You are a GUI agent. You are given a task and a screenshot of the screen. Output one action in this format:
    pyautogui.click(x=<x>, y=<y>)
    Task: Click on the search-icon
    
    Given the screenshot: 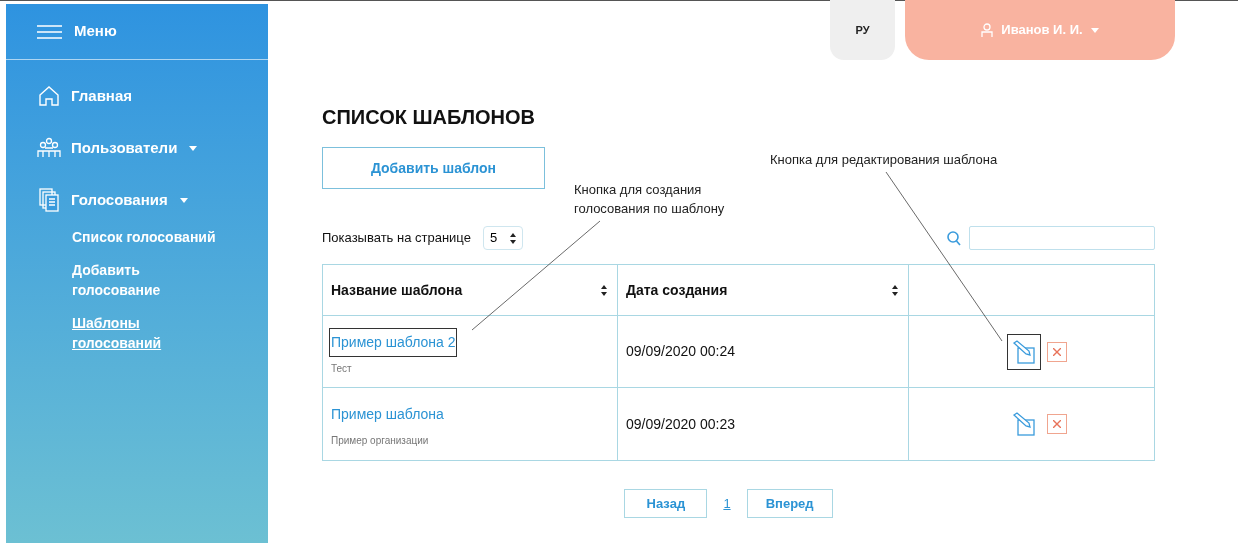 What is the action you would take?
    pyautogui.click(x=954, y=238)
    